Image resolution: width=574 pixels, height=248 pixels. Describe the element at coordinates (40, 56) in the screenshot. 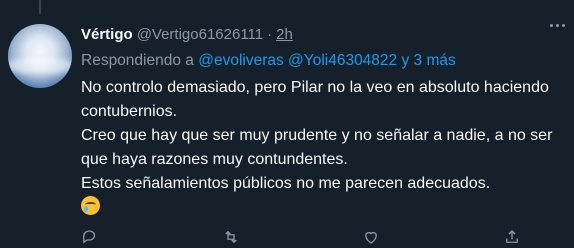

I see `avatar` at that location.